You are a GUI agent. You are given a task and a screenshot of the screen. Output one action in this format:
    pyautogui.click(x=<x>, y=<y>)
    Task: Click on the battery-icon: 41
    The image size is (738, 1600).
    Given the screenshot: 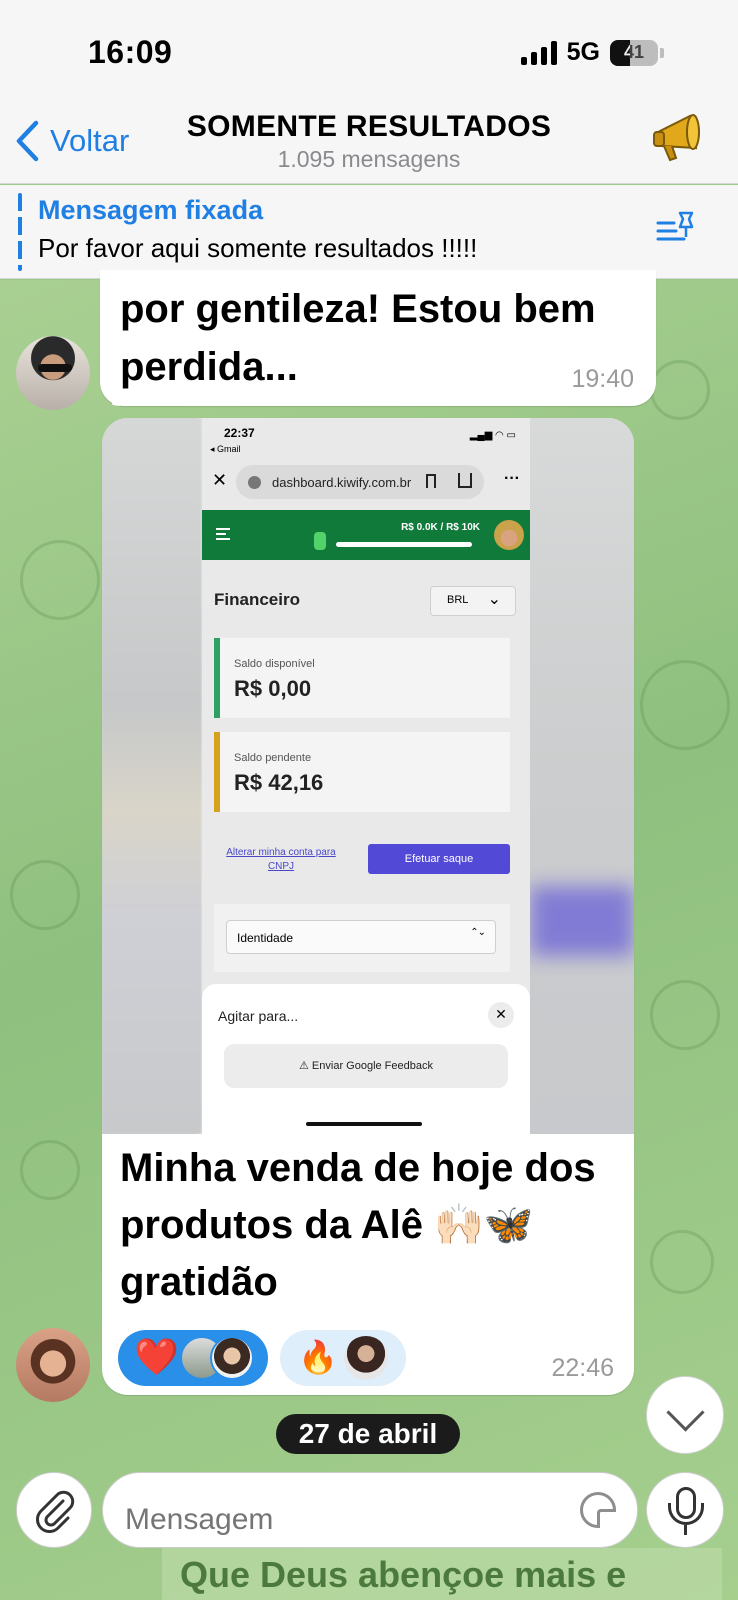 What is the action you would take?
    pyautogui.click(x=634, y=52)
    